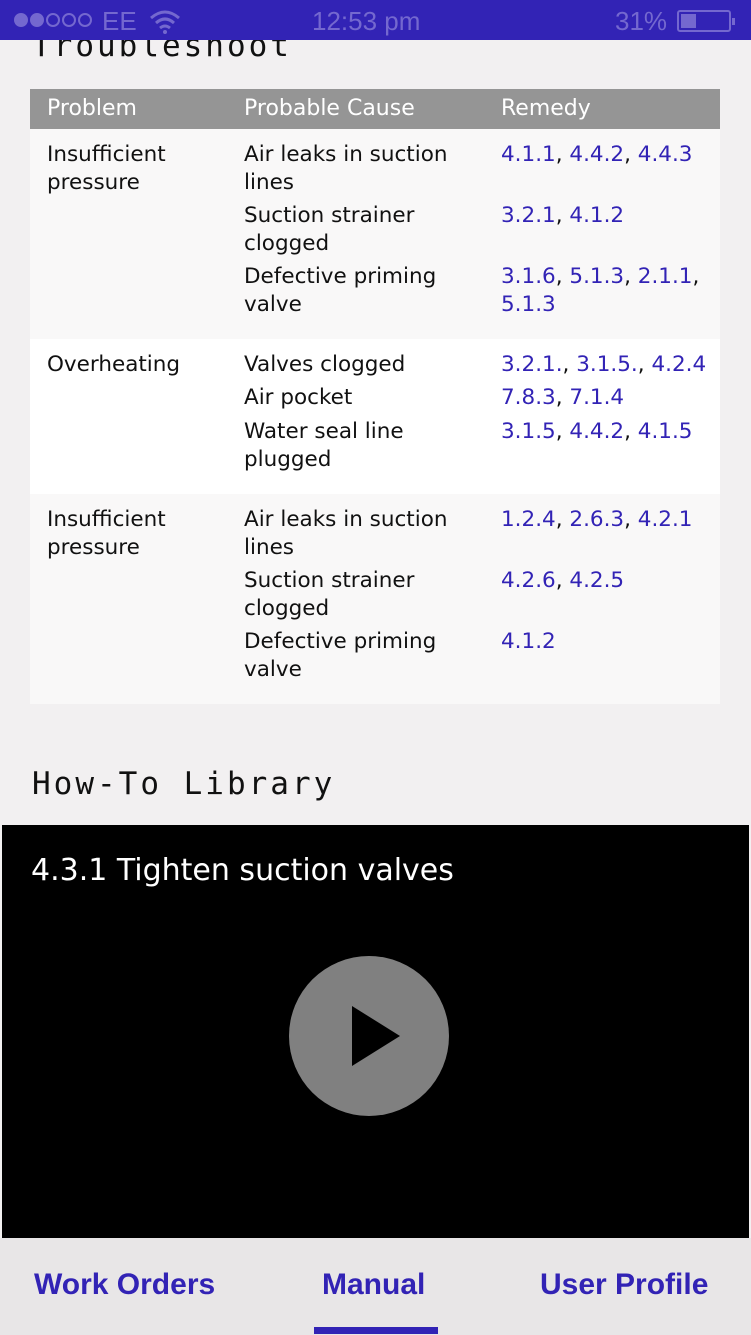 The height and width of the screenshot is (1335, 751). What do you see at coordinates (165, 22) in the screenshot?
I see `wifi-icon` at bounding box center [165, 22].